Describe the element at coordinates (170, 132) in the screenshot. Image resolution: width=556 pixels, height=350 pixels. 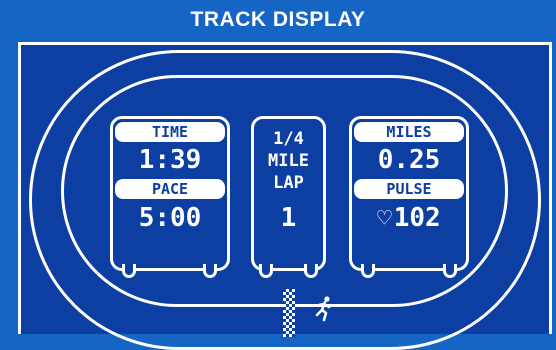
I see `time-label: TIME` at that location.